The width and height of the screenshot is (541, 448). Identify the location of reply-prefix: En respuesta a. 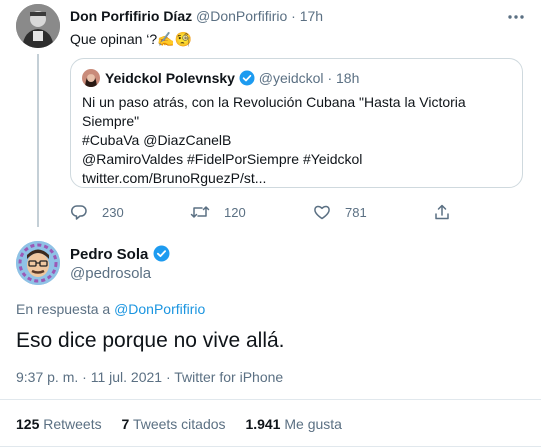
(63, 309).